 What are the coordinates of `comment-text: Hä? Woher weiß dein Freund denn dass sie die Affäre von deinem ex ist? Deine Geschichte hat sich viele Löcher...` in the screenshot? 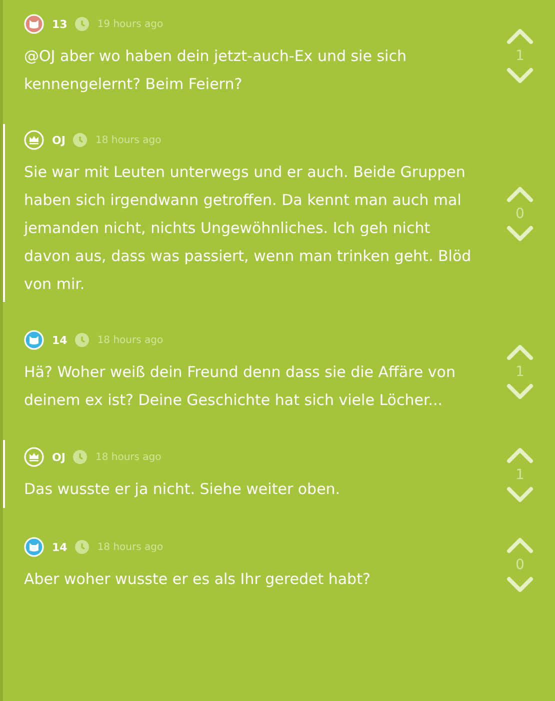 It's located at (240, 386).